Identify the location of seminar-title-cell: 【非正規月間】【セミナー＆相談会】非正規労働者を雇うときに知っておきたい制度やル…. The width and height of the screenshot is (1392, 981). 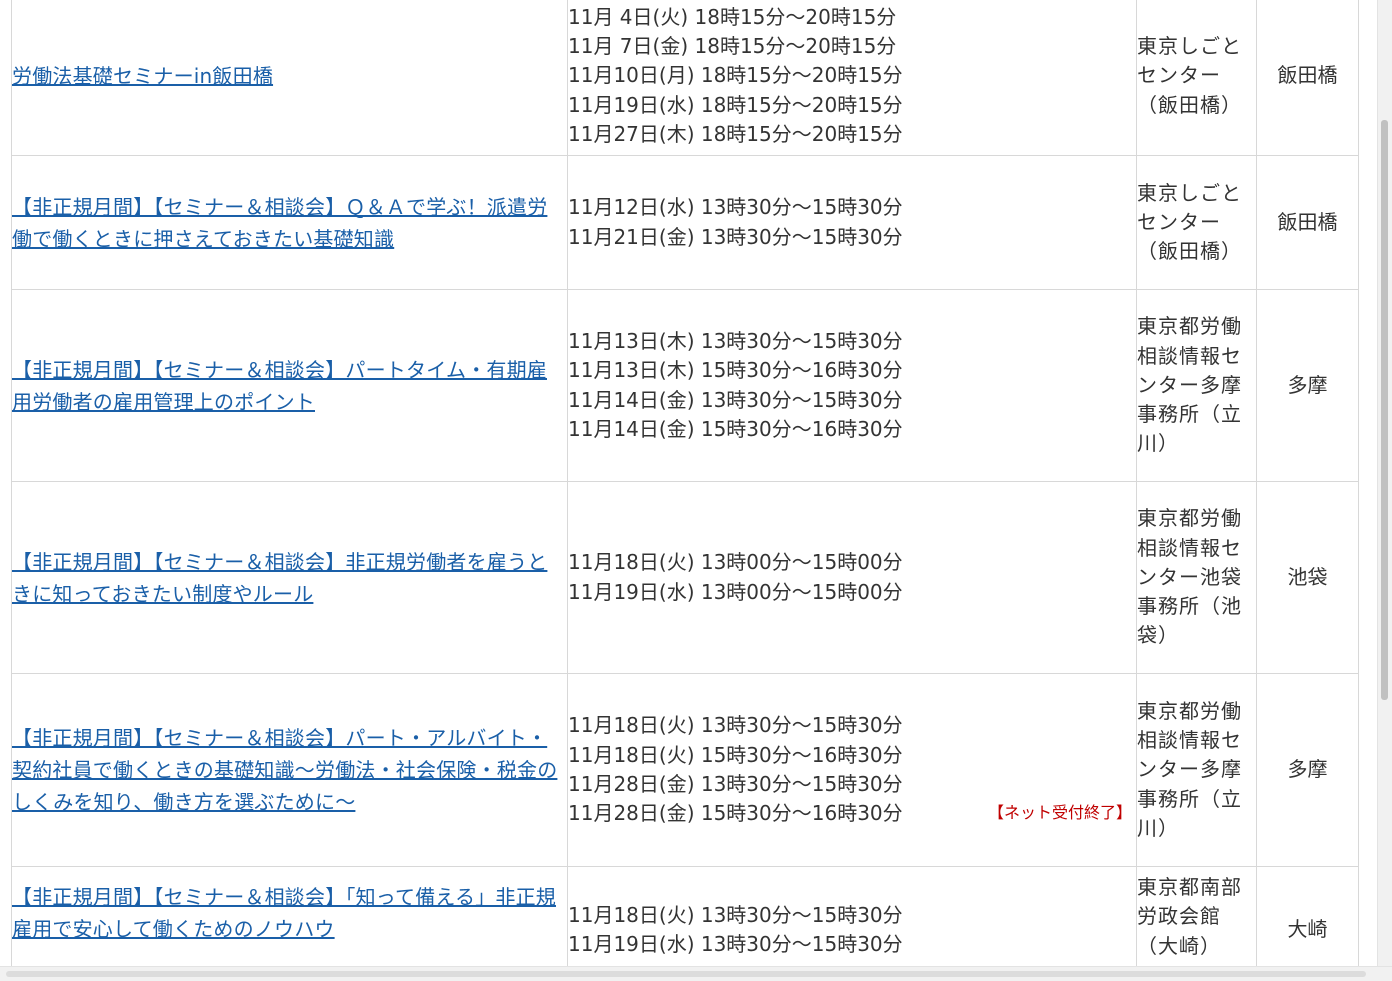
(289, 577).